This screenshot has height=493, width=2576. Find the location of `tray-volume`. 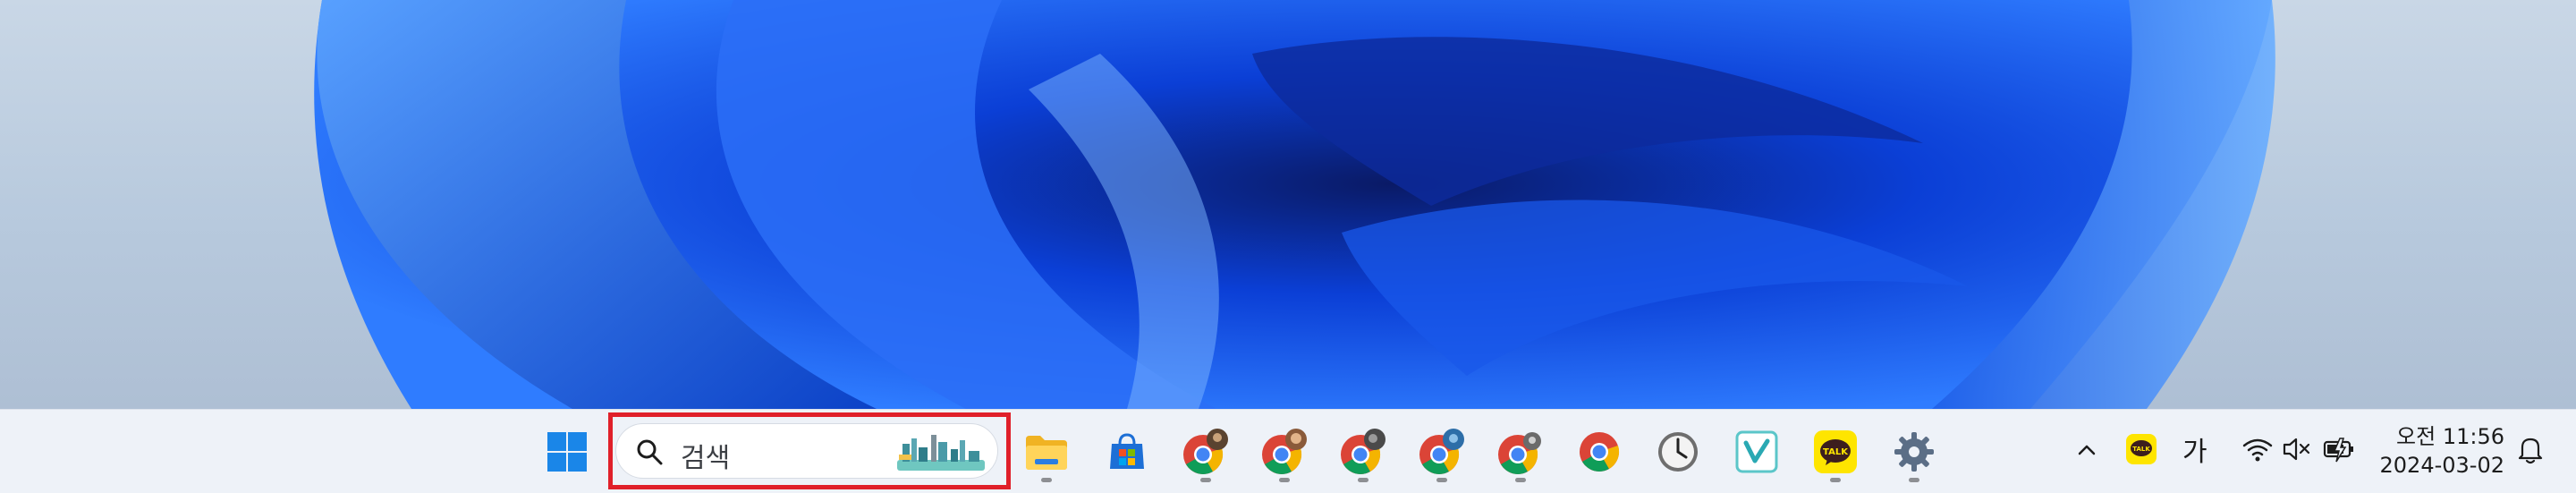

tray-volume is located at coordinates (2297, 449).